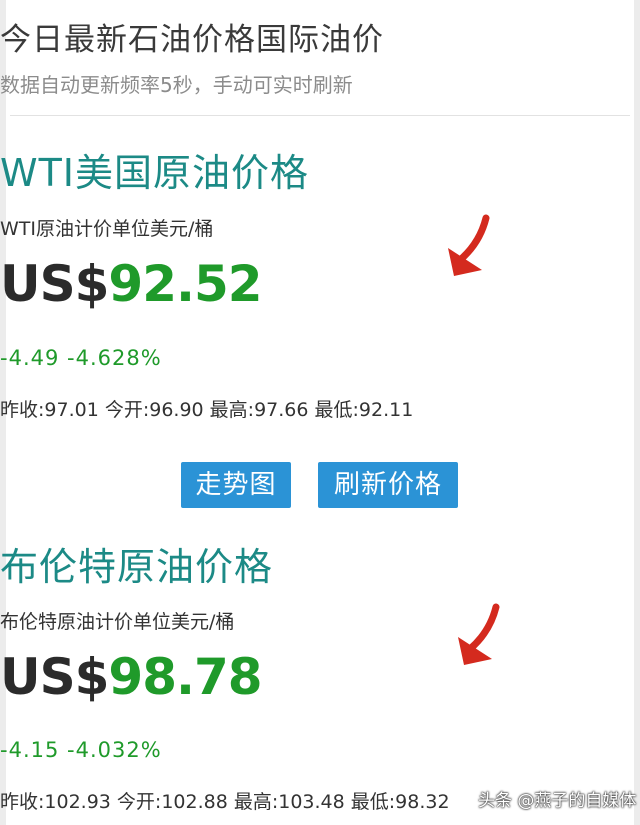 The image size is (640, 825). I want to click on wti-price-value: 92.52, so click(185, 284).